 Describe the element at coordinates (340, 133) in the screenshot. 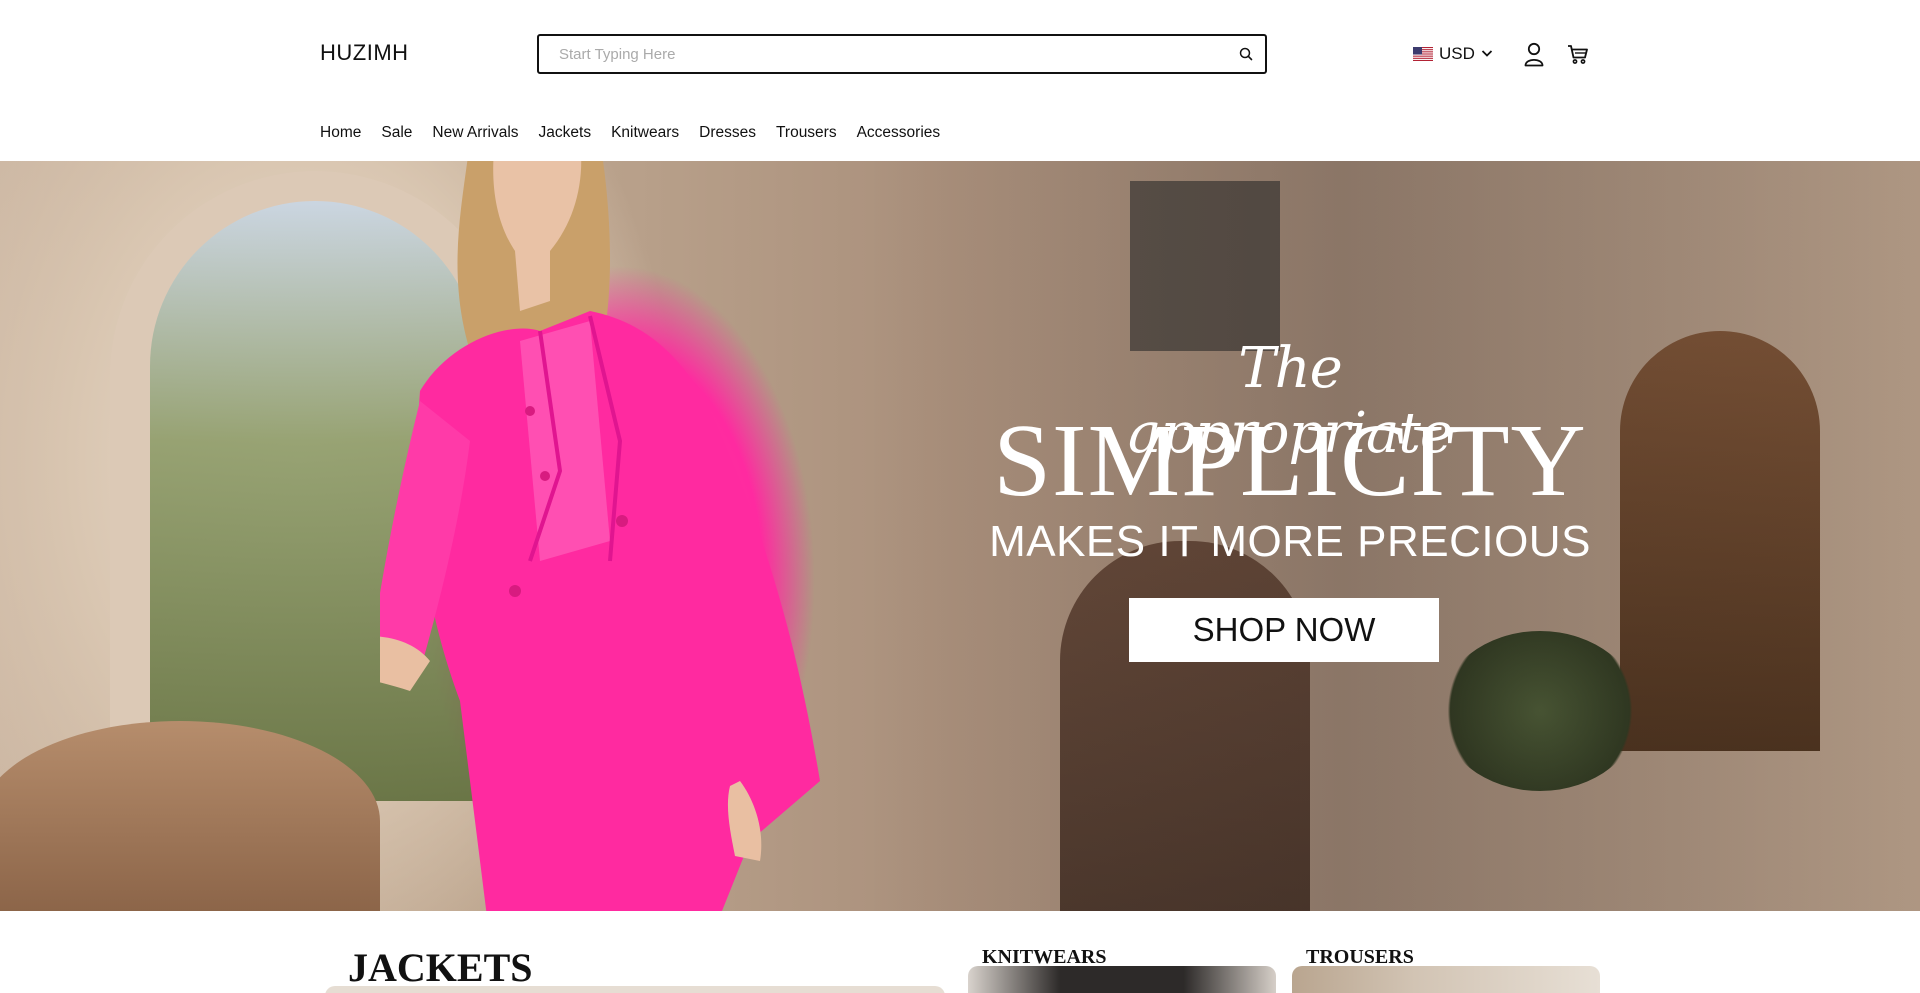

I see `nav-item-home: Home` at that location.